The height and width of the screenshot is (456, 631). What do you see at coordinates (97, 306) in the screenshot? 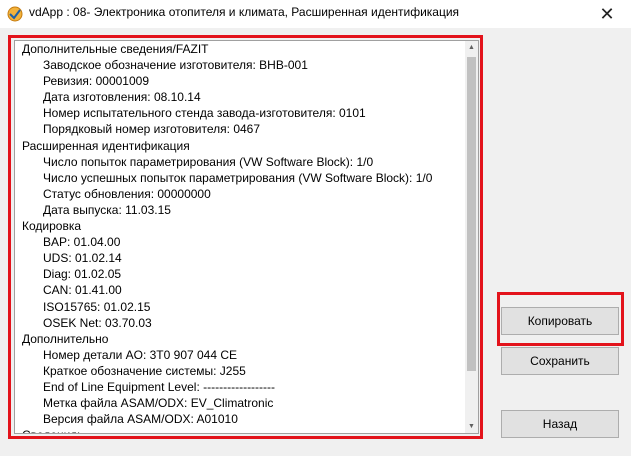
I see `info-line: ISO15765: 01.02.15` at bounding box center [97, 306].